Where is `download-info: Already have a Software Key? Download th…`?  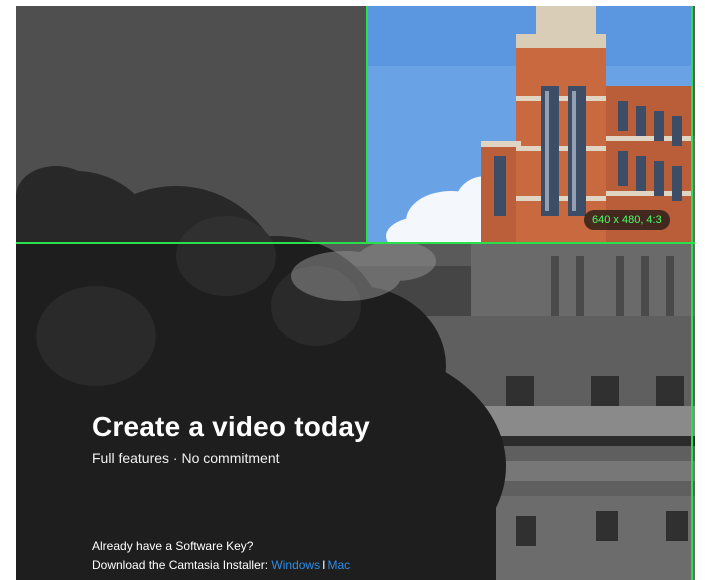
download-info: Already have a Software Key? Download th… is located at coordinates (221, 556).